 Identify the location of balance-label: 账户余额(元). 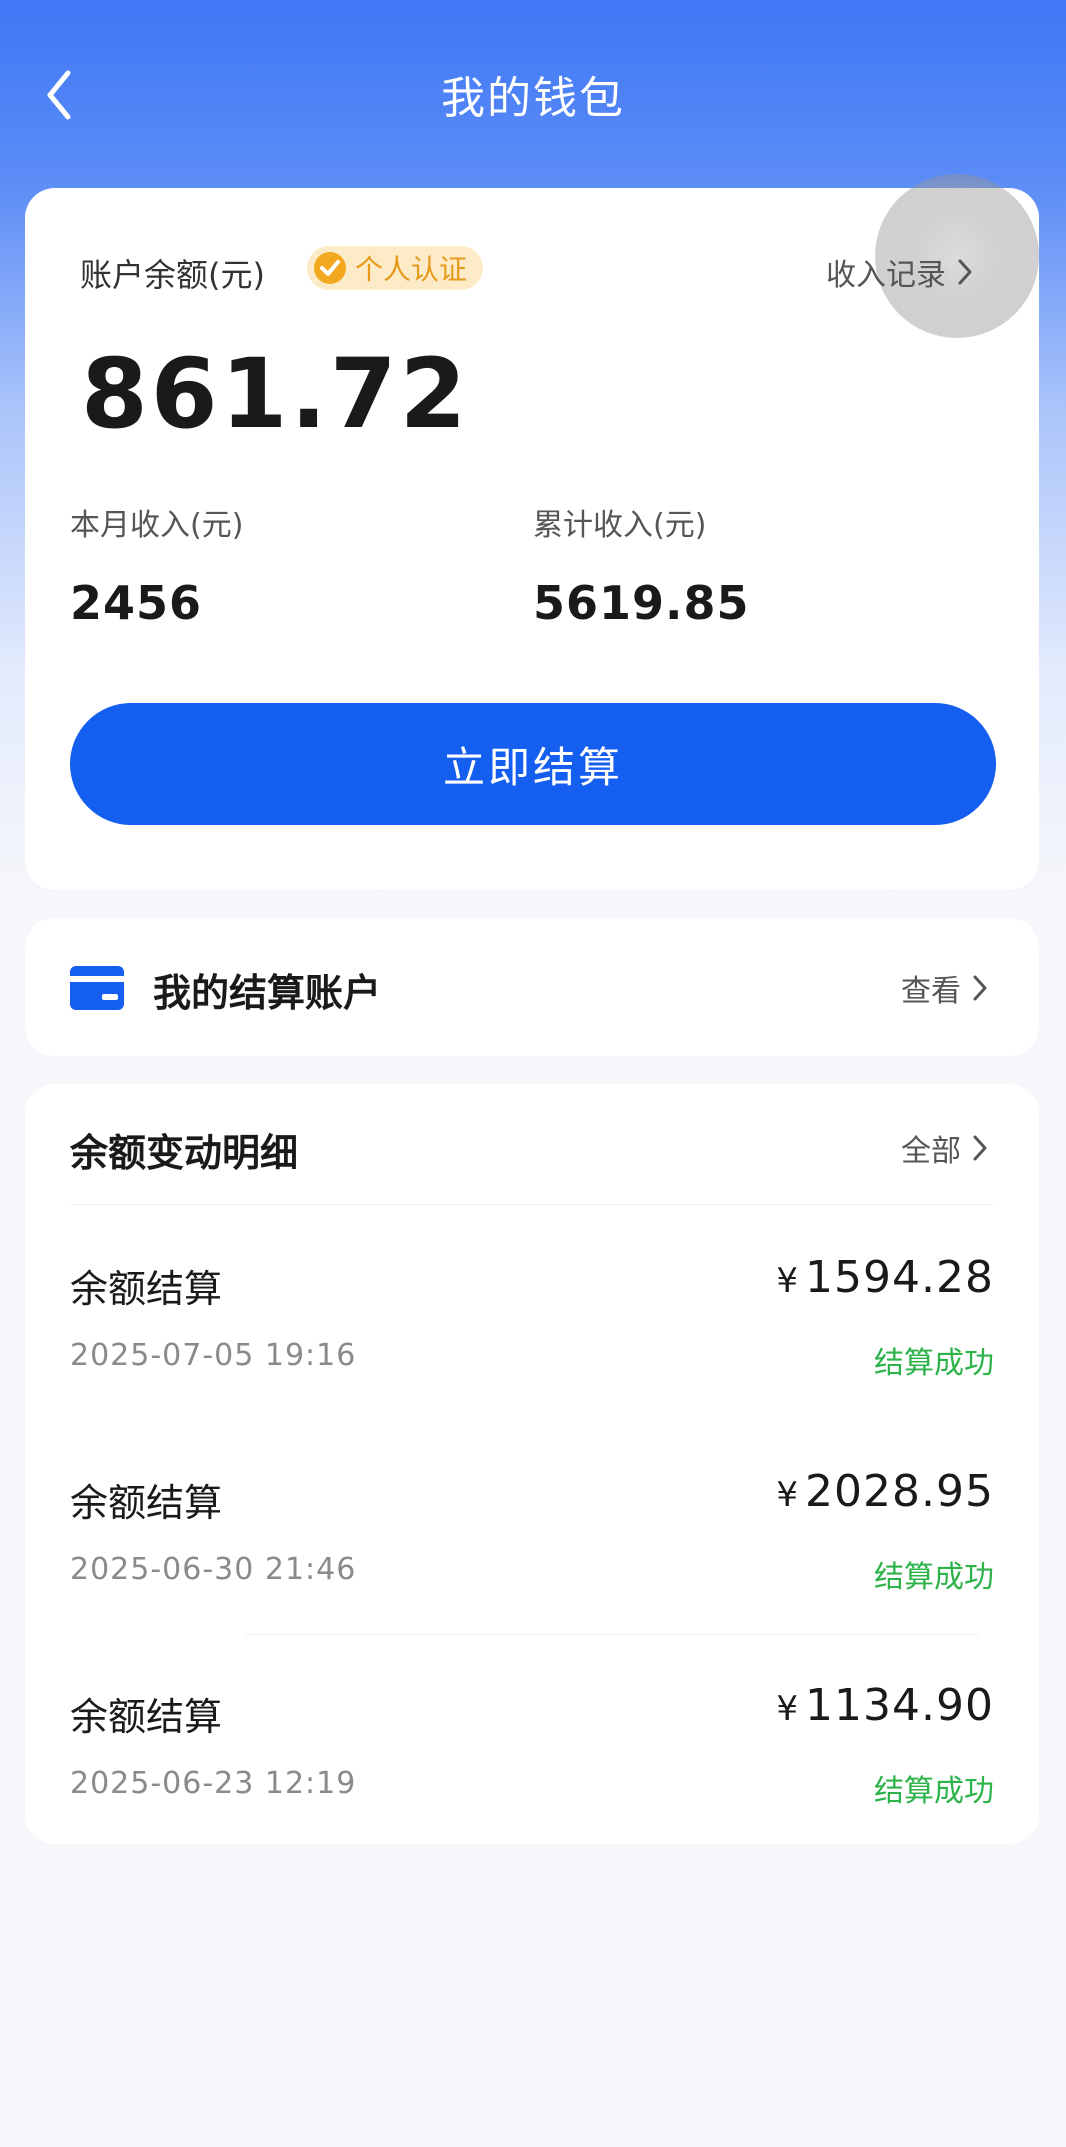
(172, 275).